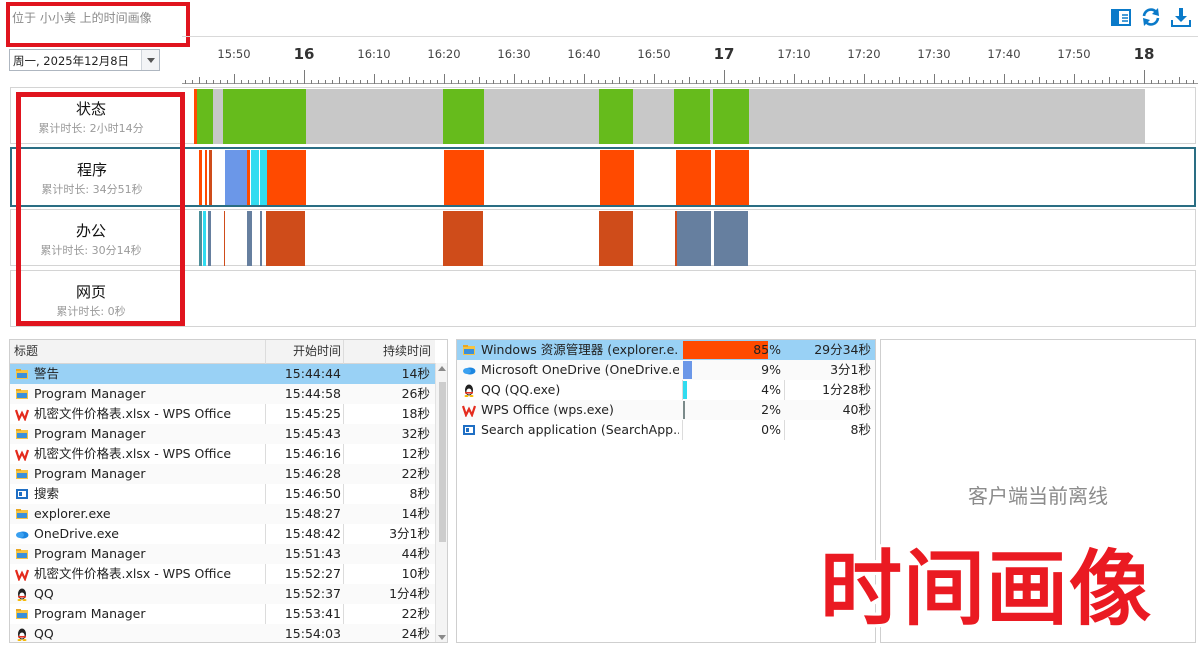 The image size is (1200, 652). Describe the element at coordinates (666, 370) in the screenshot. I see `process-row: Microsoft OneDrive (OneDrive.e... 9% 3分1秒` at that location.